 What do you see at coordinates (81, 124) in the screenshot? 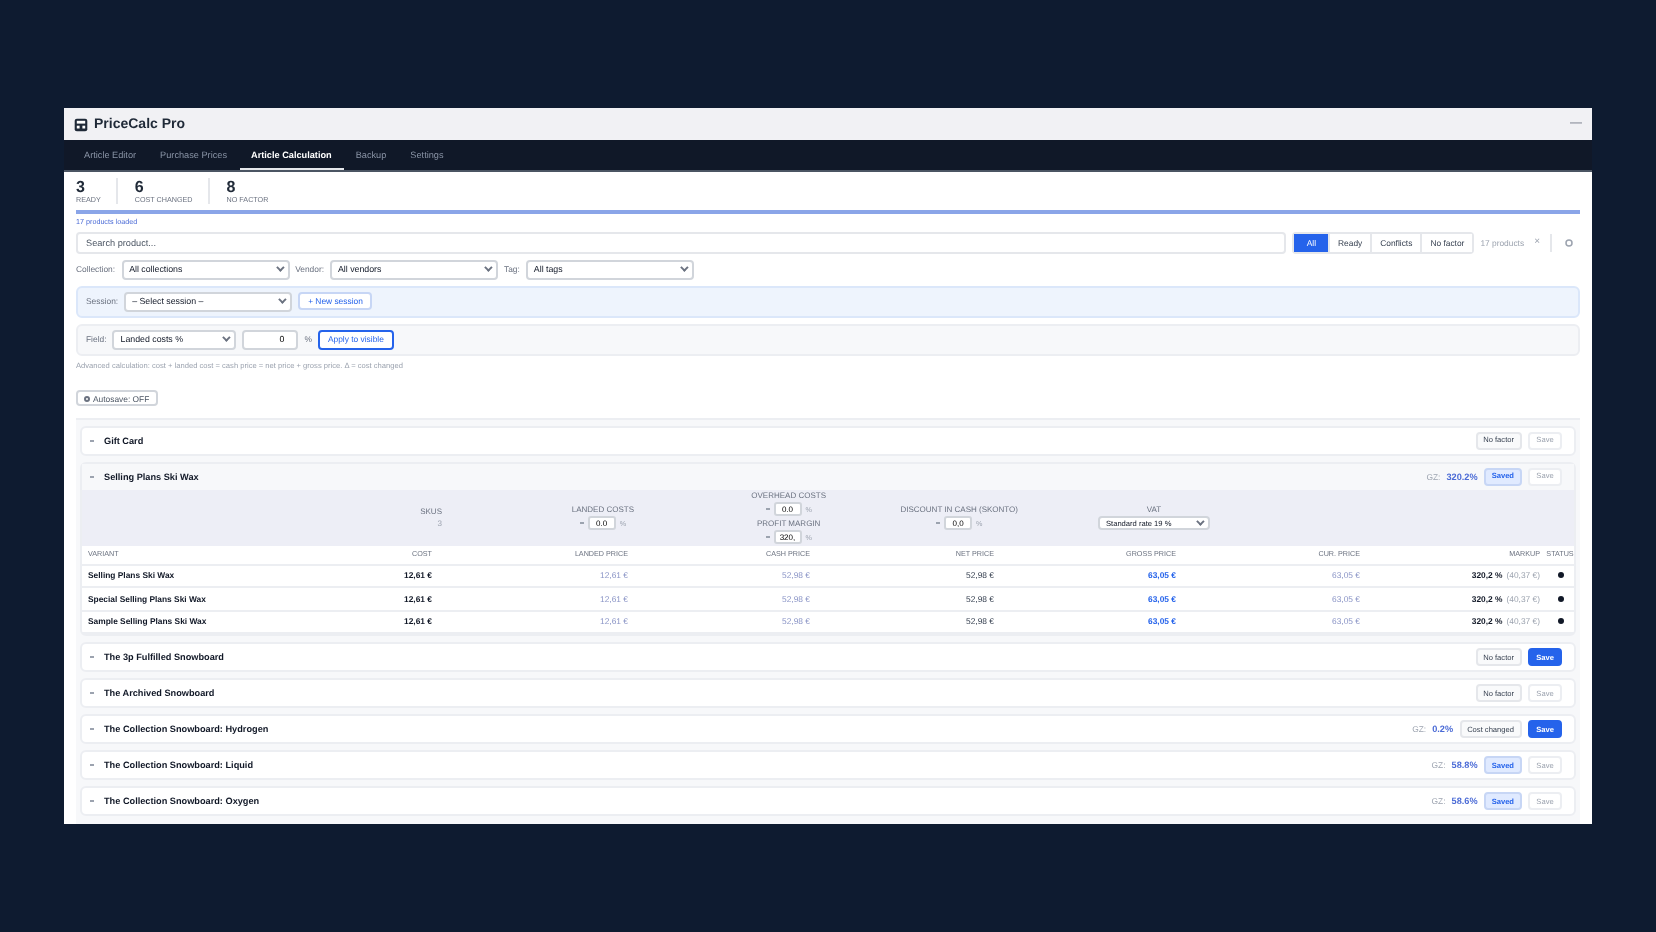
I see `calculator-icon` at bounding box center [81, 124].